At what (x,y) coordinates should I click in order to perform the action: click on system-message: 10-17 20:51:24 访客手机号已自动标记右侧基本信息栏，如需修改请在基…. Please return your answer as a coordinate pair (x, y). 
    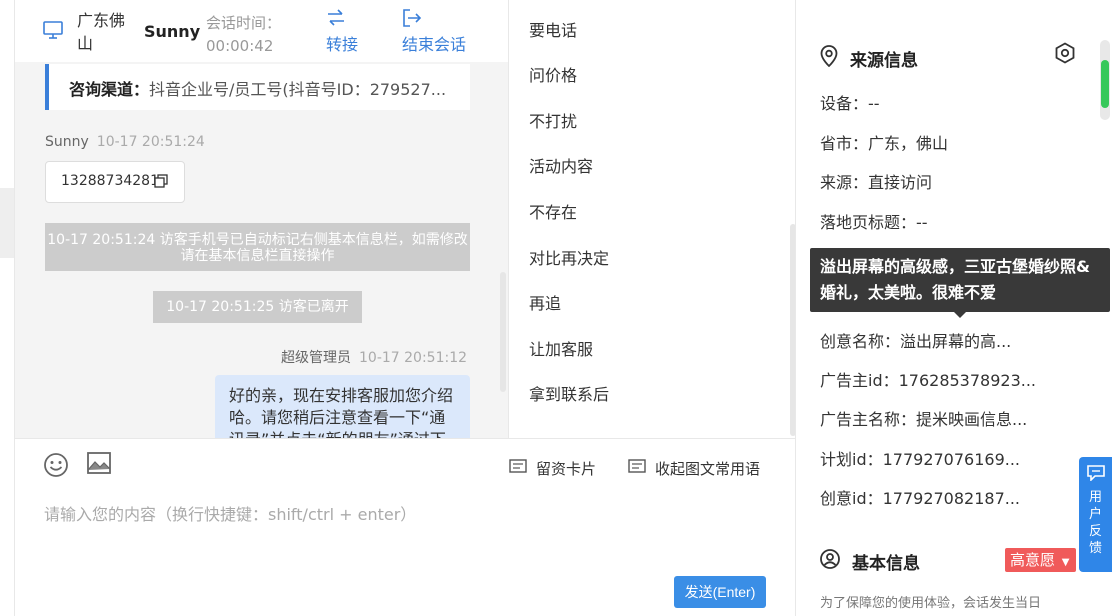
    Looking at the image, I should click on (257, 247).